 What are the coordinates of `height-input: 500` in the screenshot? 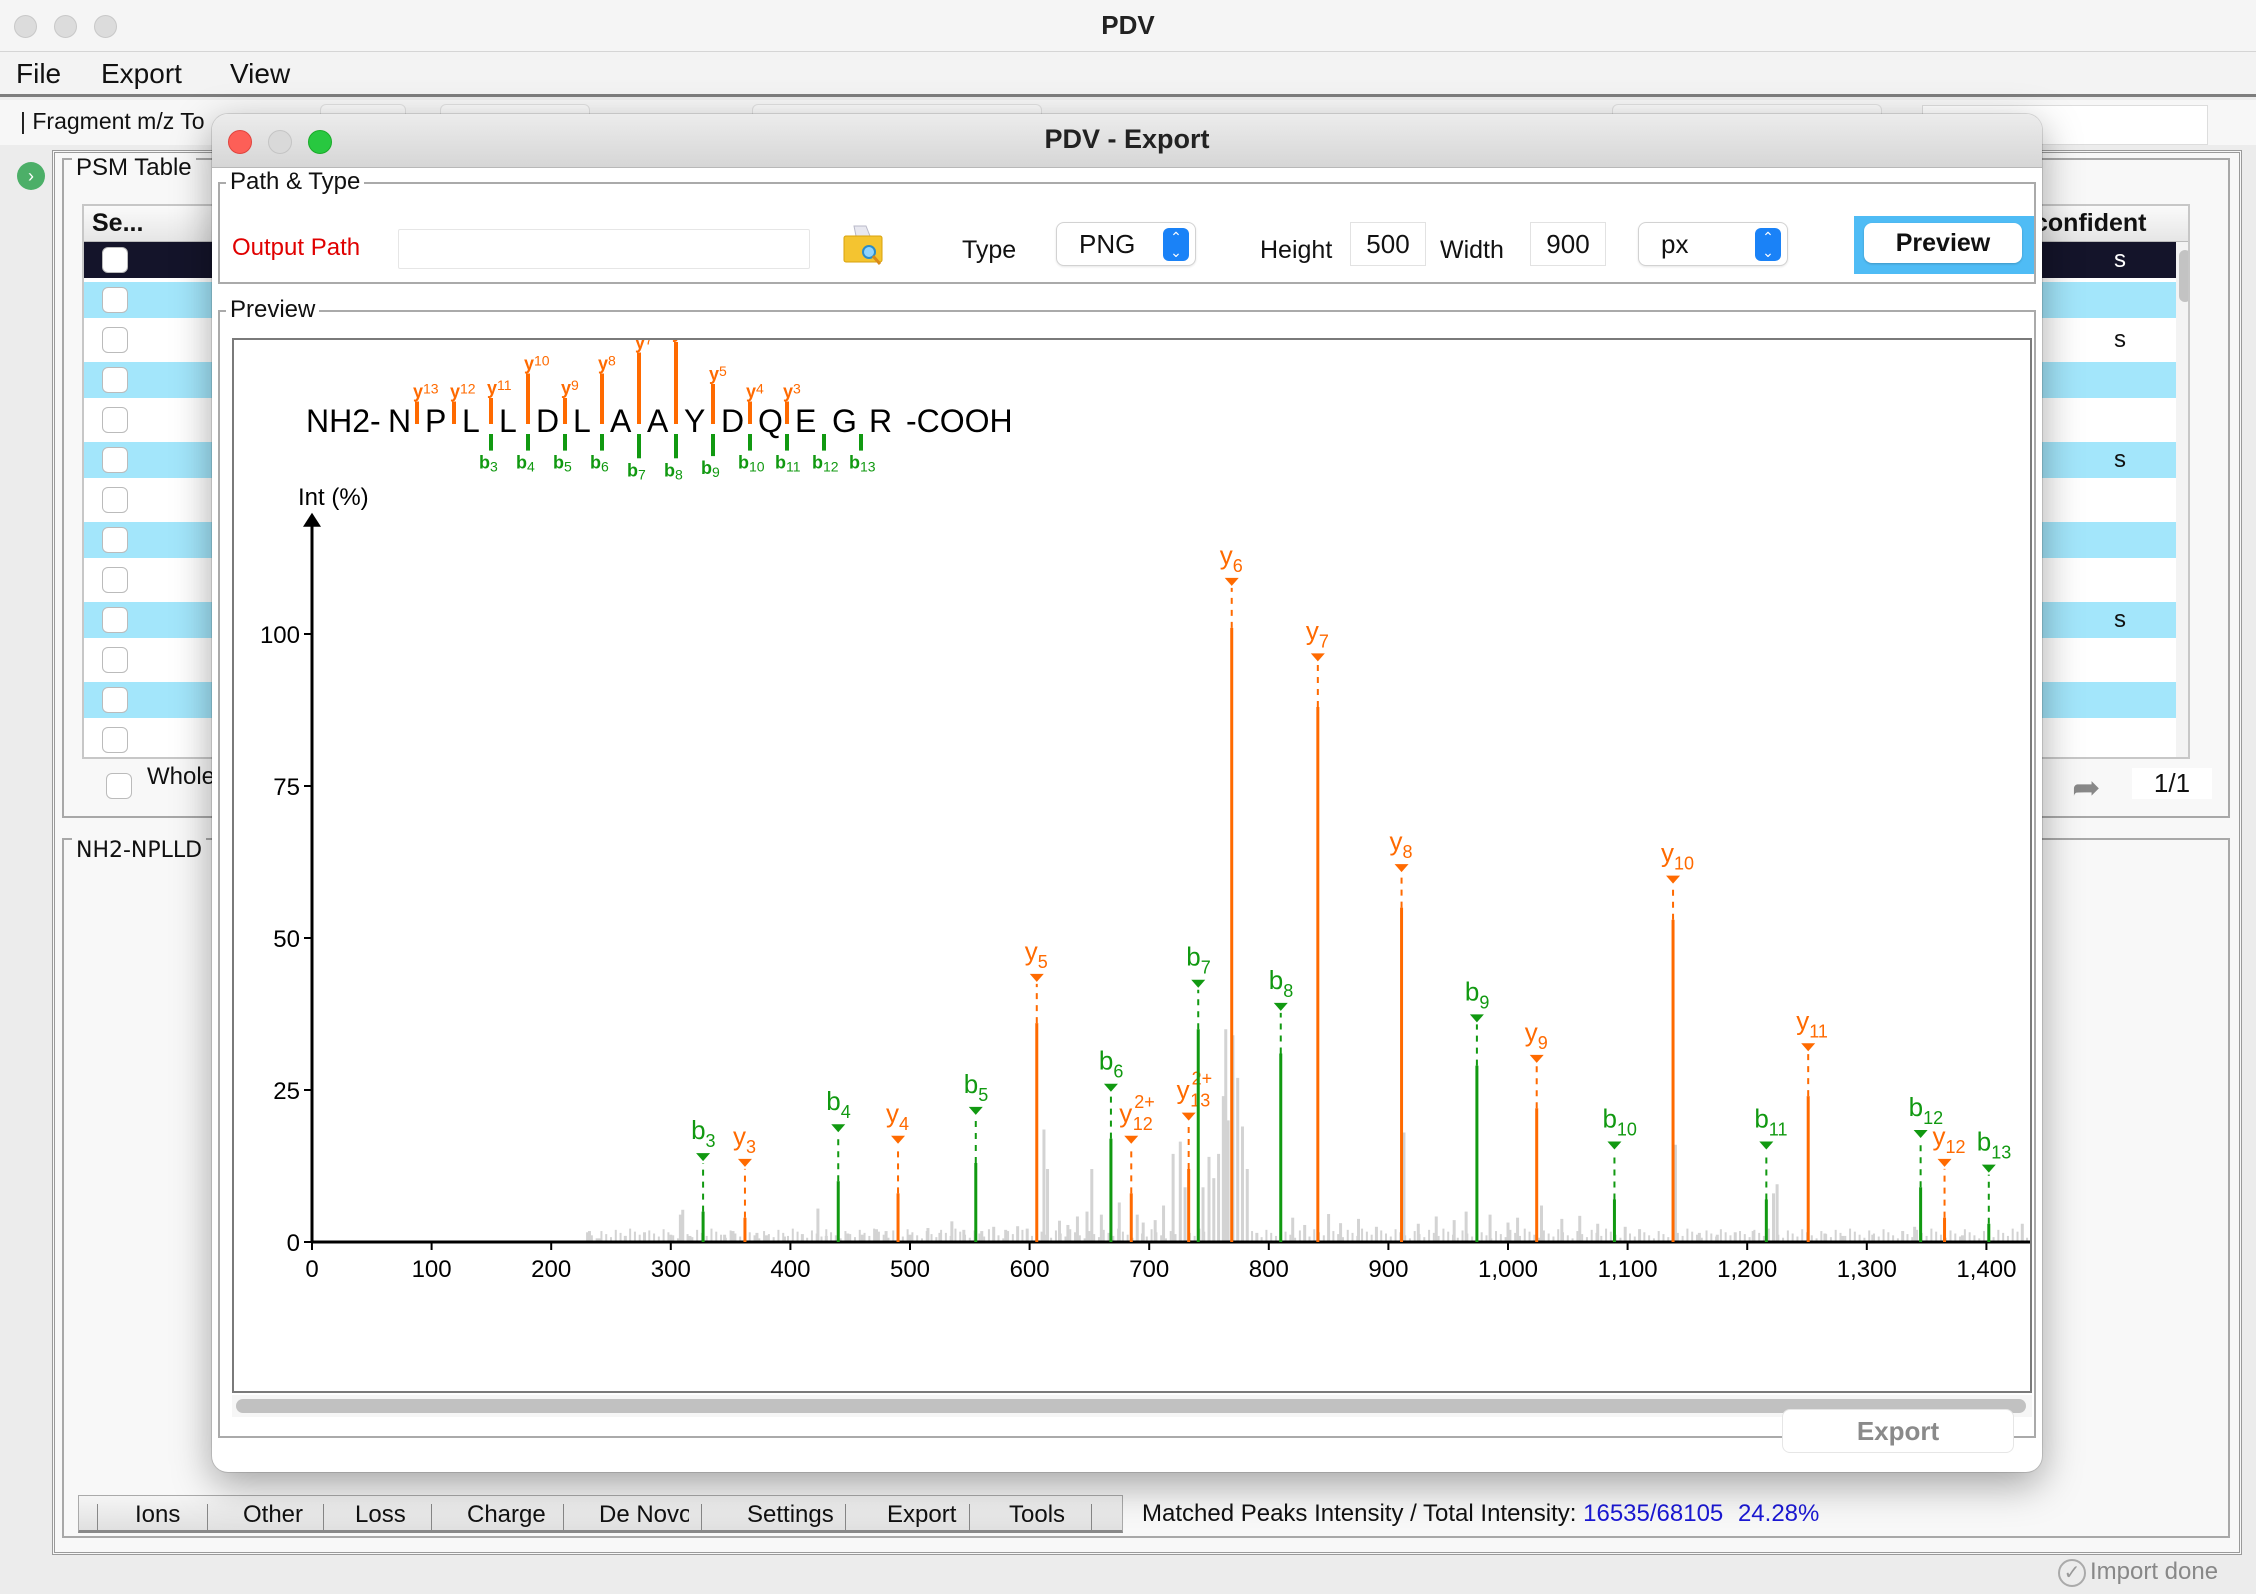 It's located at (1388, 244).